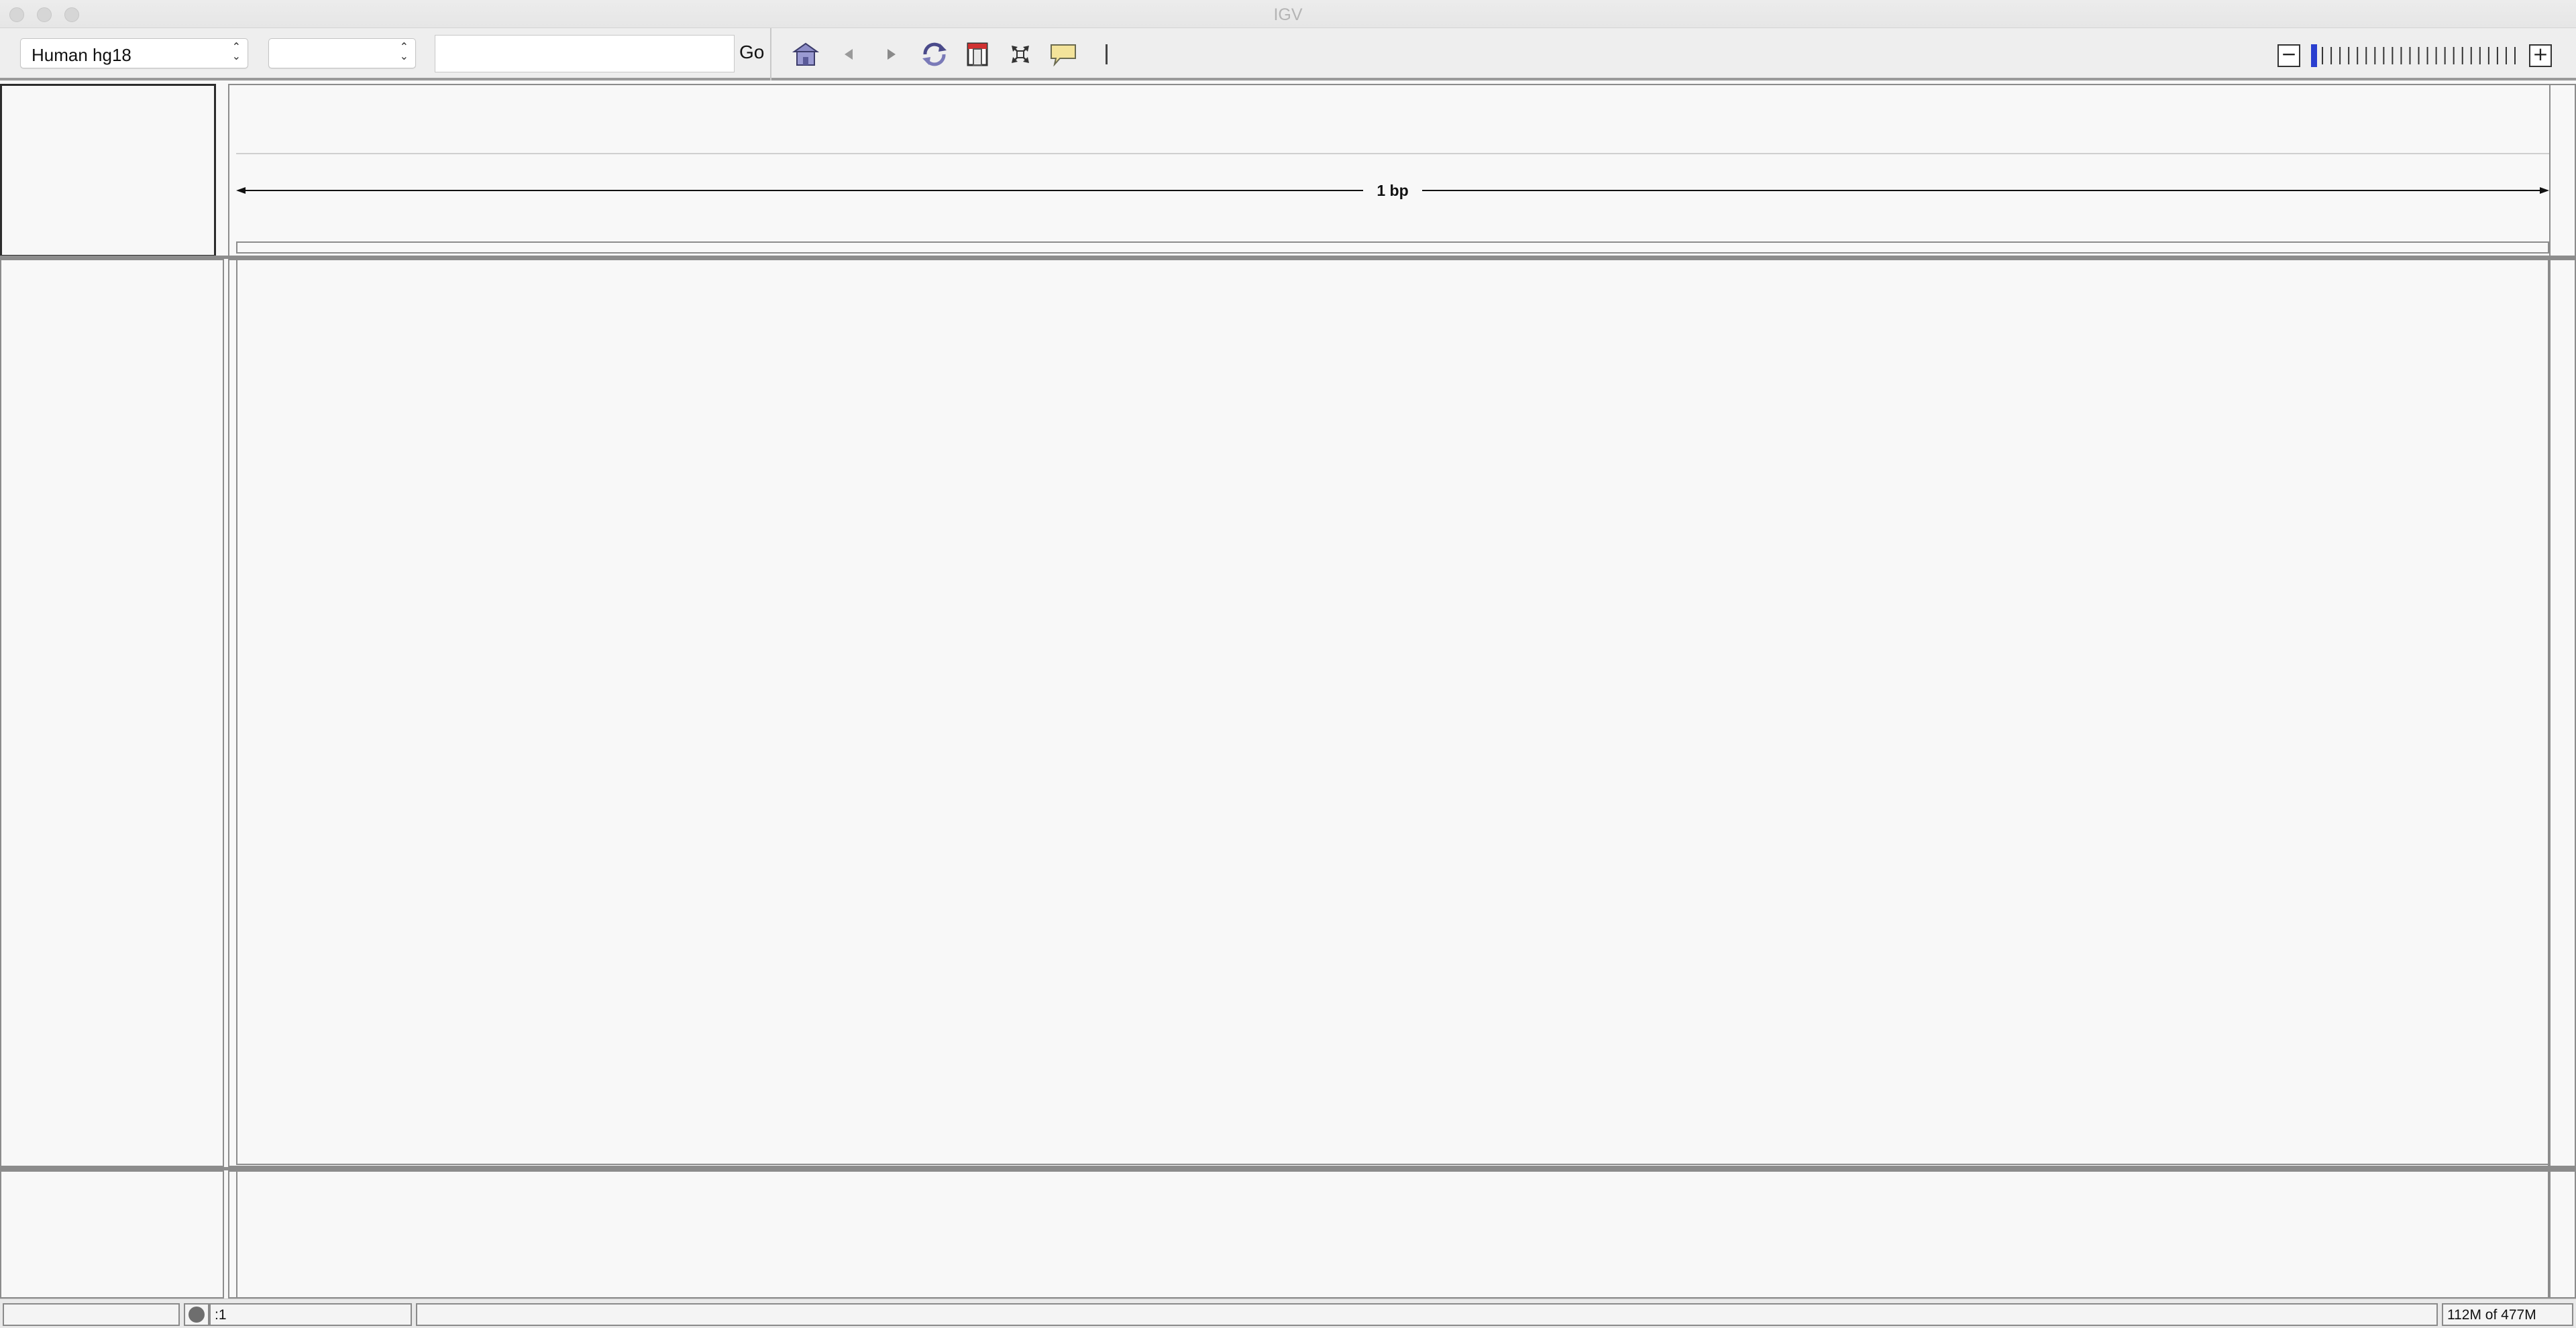  Describe the element at coordinates (891, 54) in the screenshot. I see `forward-arrow-icon` at that location.